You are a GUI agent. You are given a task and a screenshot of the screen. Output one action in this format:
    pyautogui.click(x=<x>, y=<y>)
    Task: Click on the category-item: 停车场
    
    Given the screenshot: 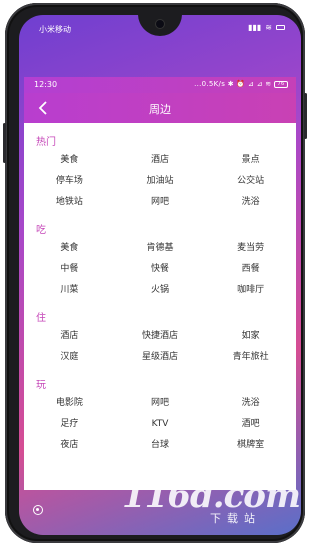 What is the action you would take?
    pyautogui.click(x=69, y=181)
    